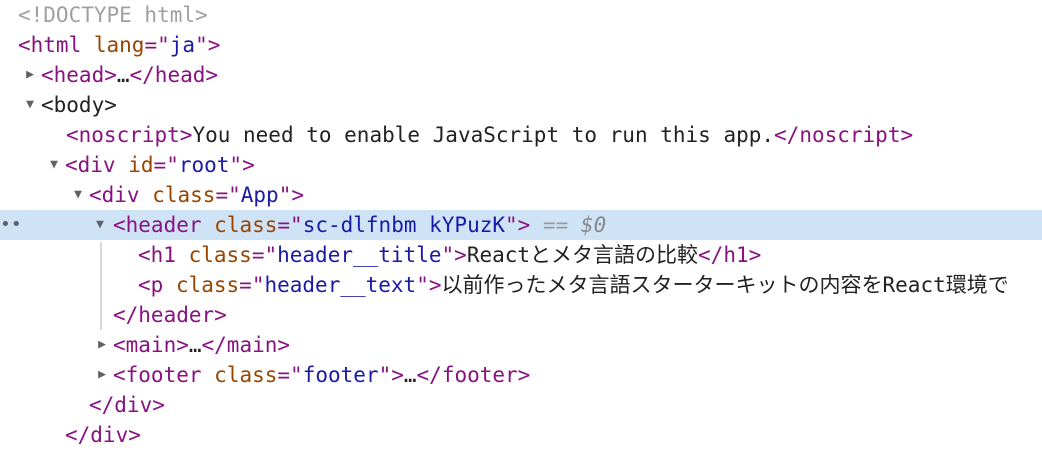 This screenshot has height=454, width=1042. Describe the element at coordinates (127, 405) in the screenshot. I see `div-app-close-tag: </div>` at that location.